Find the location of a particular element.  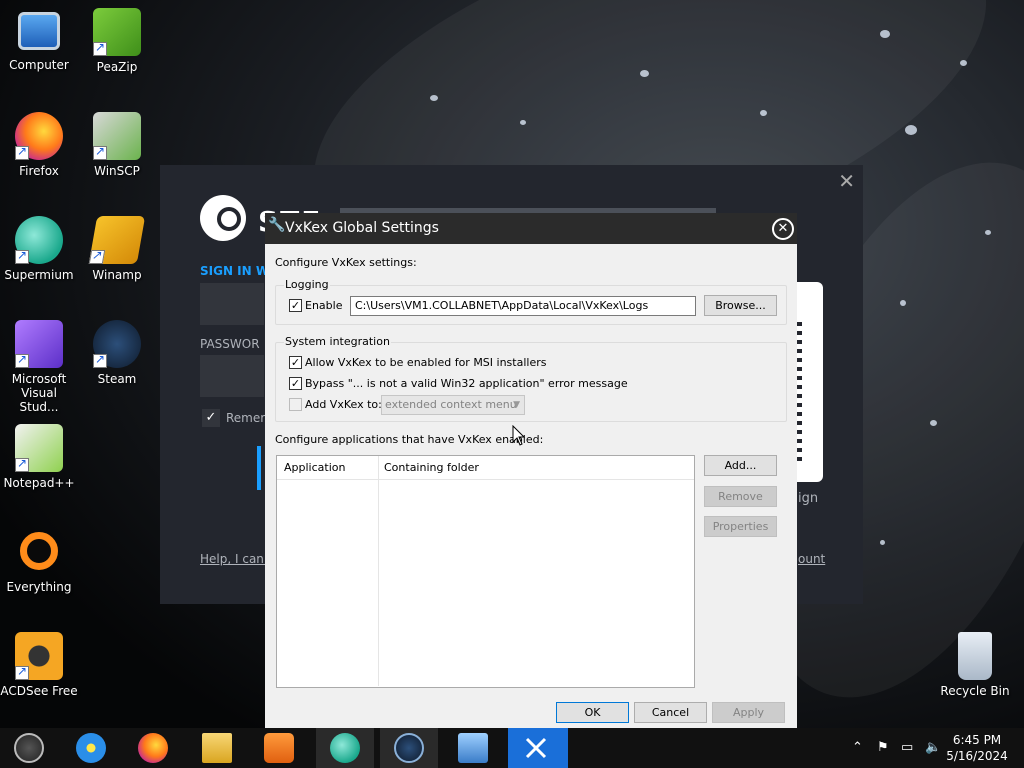

desktop-icon-label: Supermium is located at coordinates (39, 275).